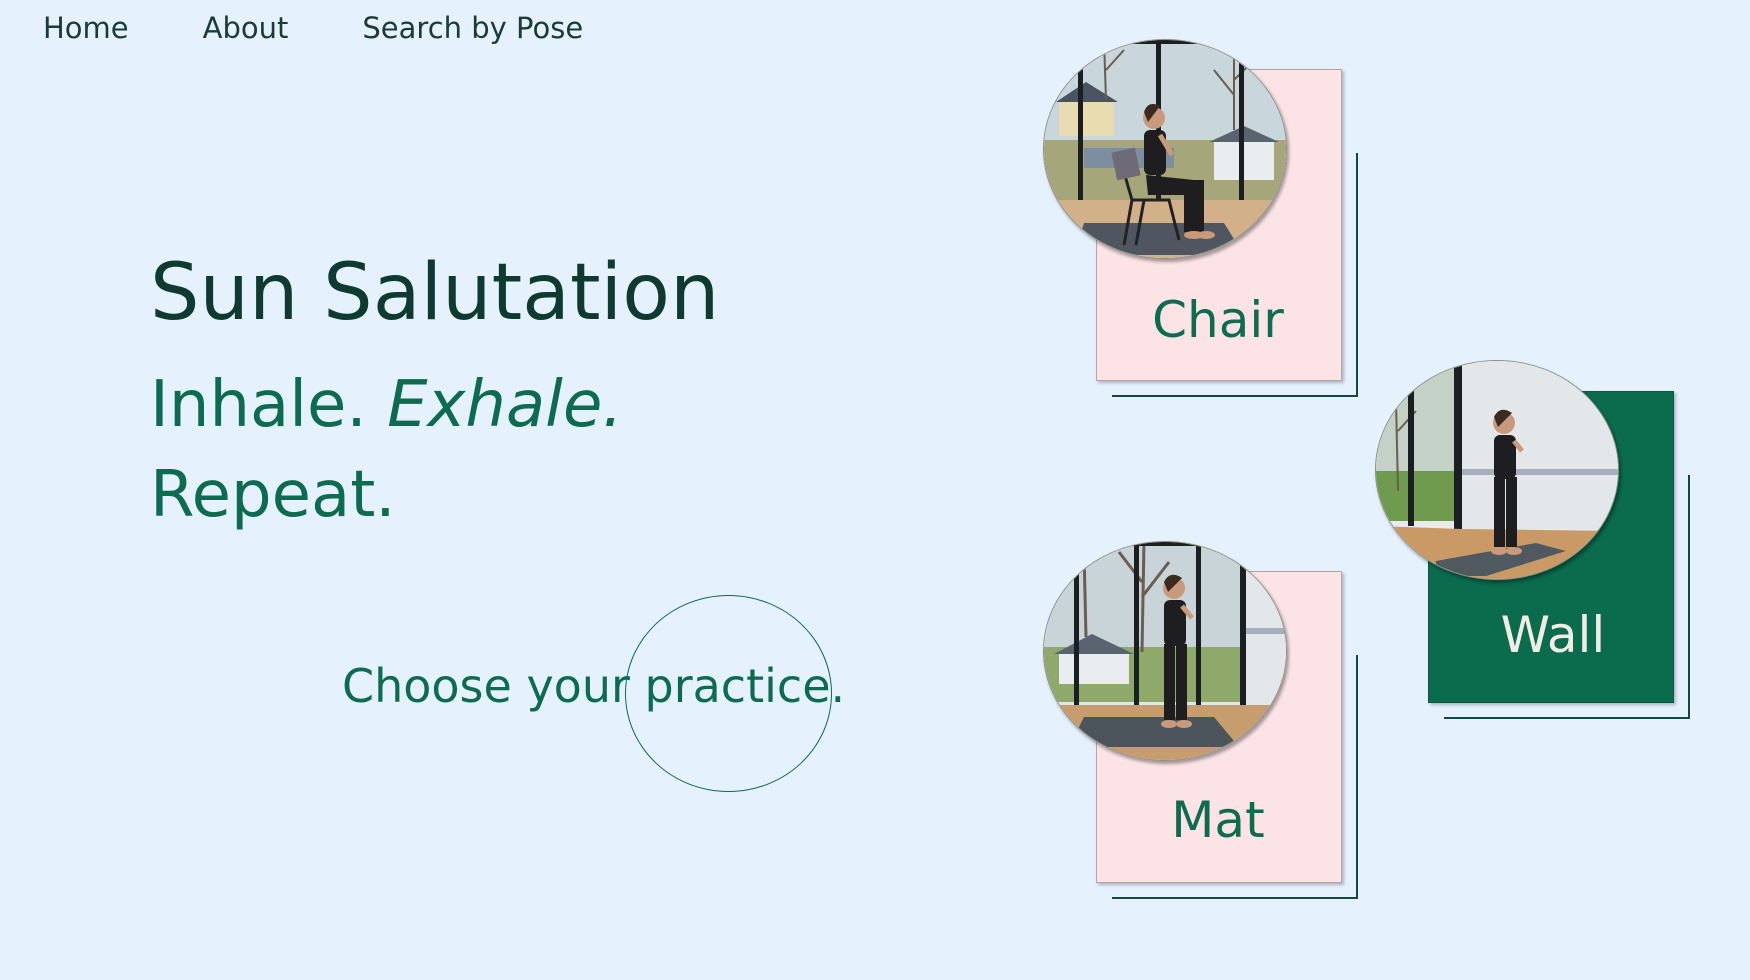 This screenshot has height=980, width=1750. I want to click on card-label-mat: Mat, so click(1218, 820).